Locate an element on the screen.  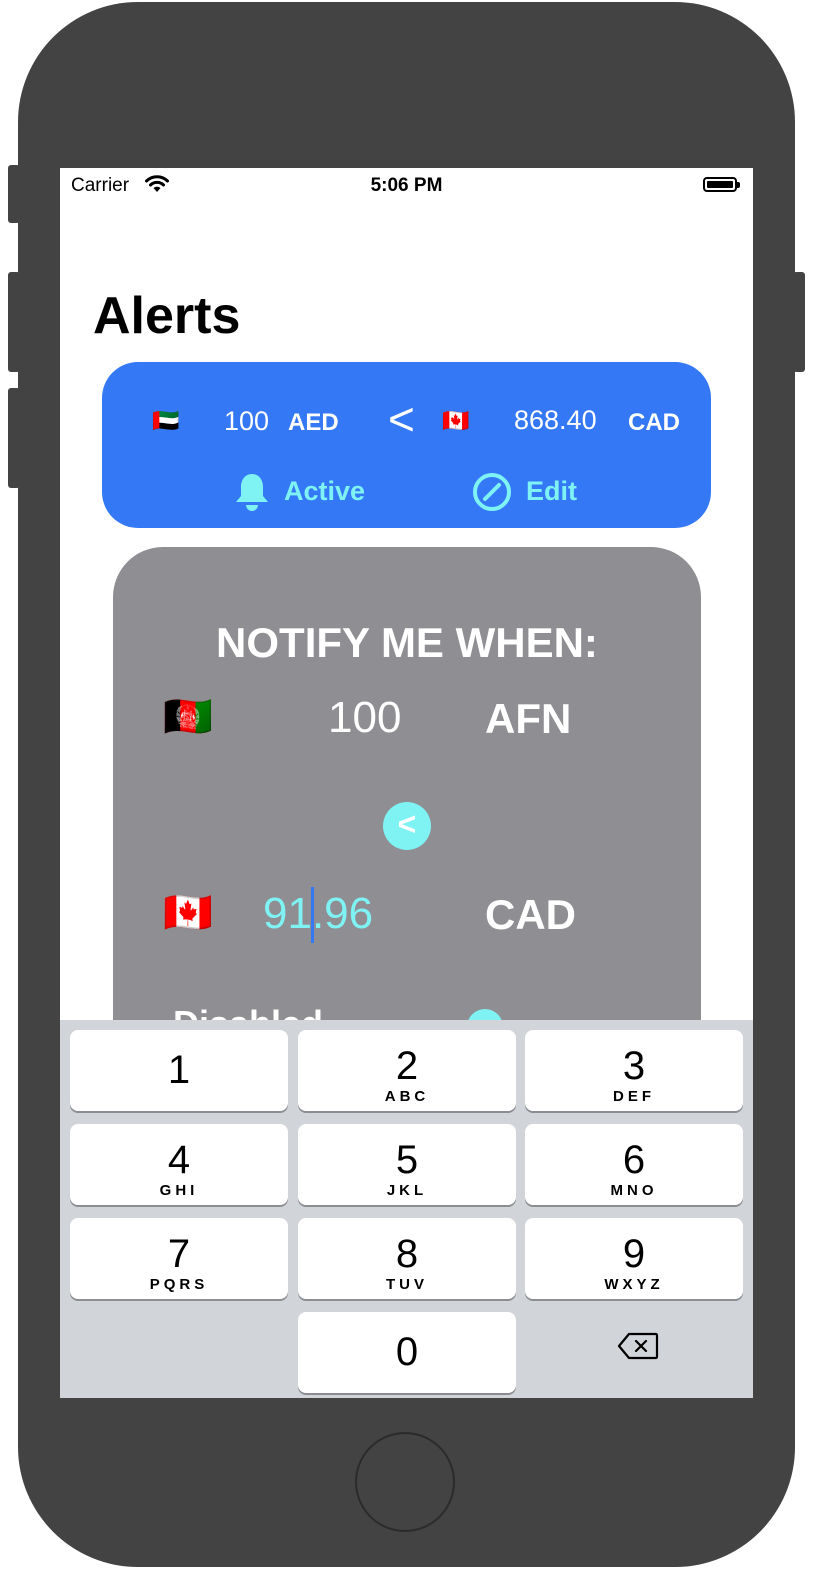
key-digit: 4 is located at coordinates (179, 1160).